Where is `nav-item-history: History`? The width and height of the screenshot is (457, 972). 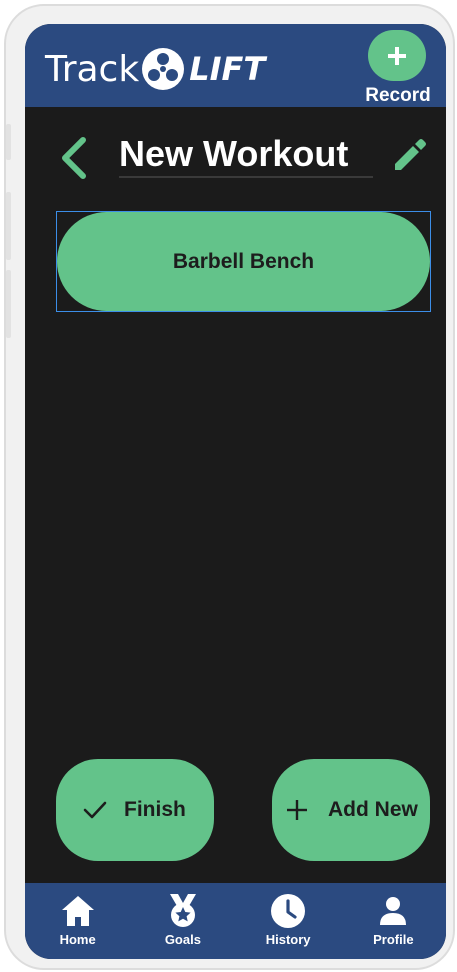
nav-item-history: History is located at coordinates (288, 921).